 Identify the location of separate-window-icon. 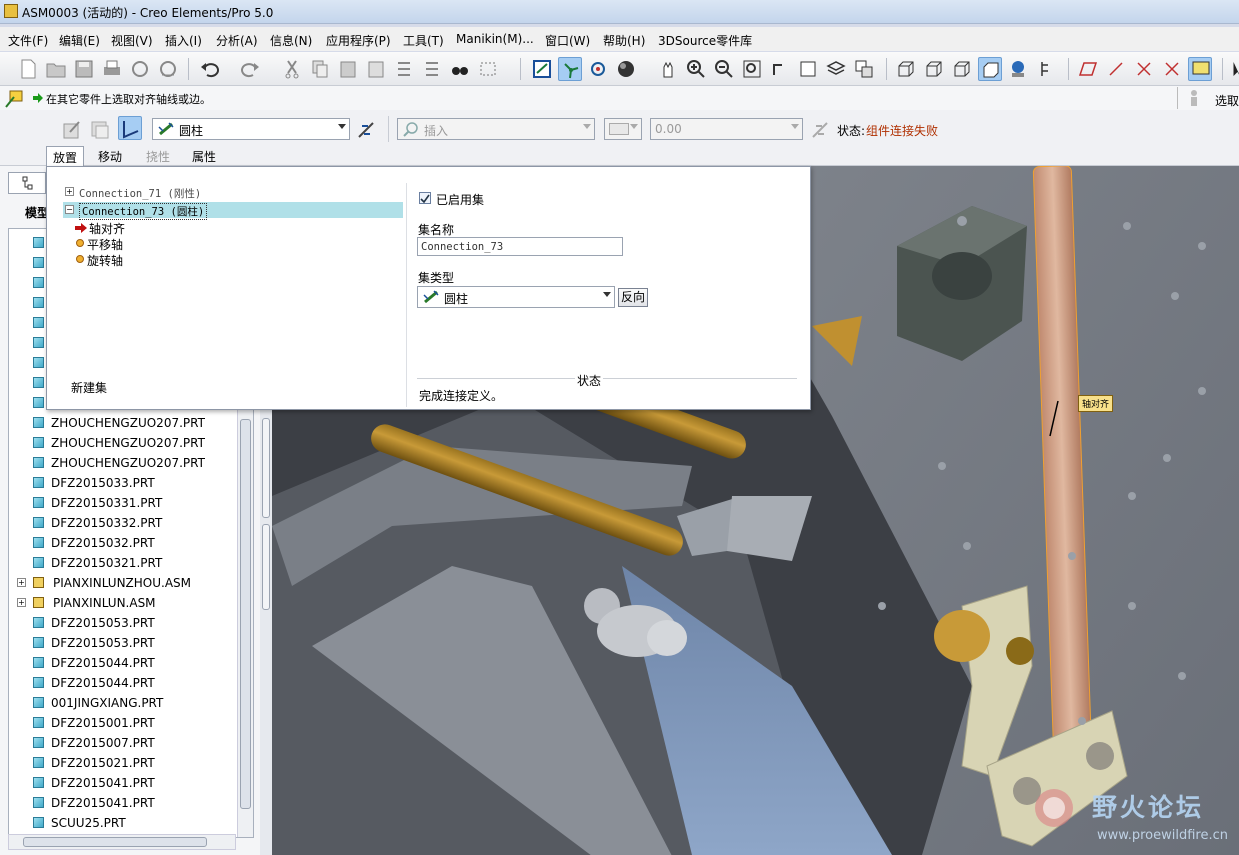
(100, 130).